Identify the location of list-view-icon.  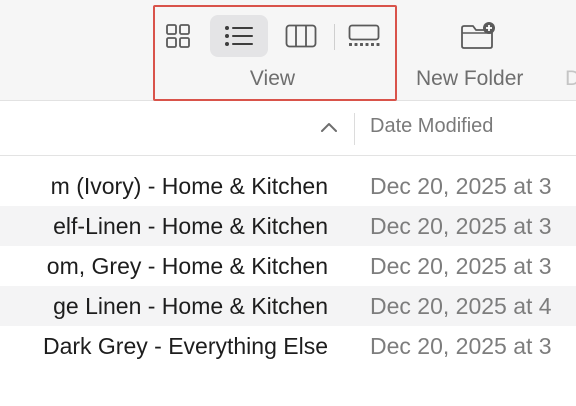
(239, 36).